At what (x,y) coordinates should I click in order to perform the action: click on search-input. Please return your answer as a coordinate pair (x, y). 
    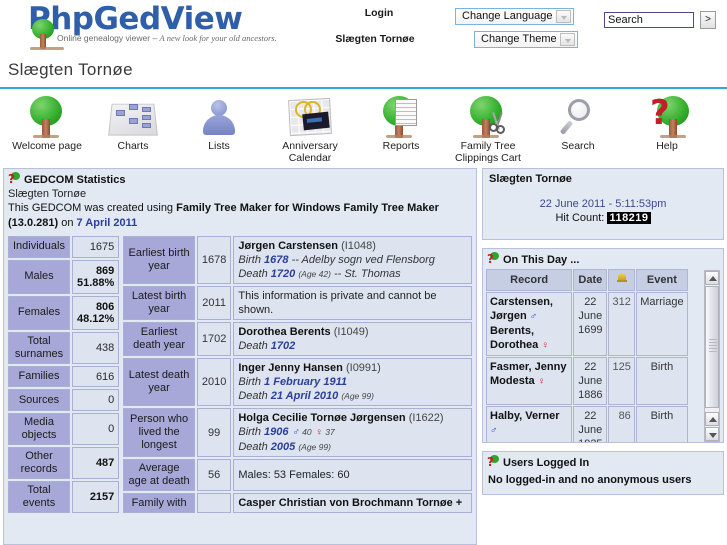
    Looking at the image, I should click on (649, 20).